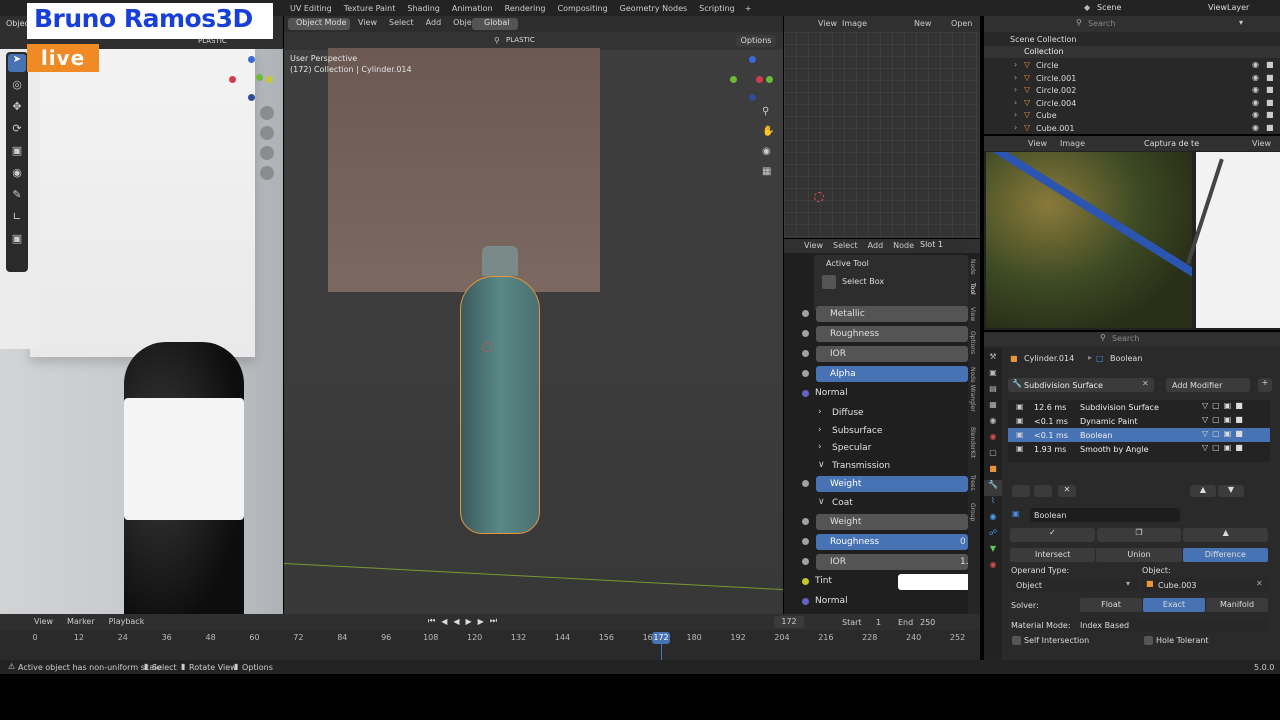 The image size is (1280, 720). Describe the element at coordinates (892, 374) in the screenshot. I see `node-field: Alpha` at that location.